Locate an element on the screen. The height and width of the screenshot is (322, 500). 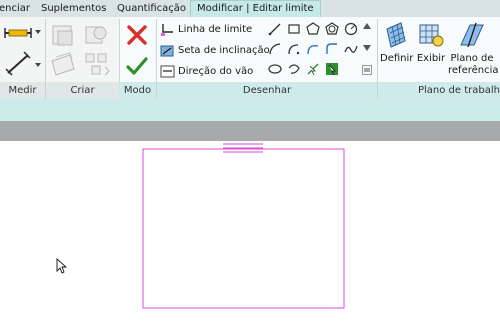
create-group-icon is located at coordinates (96, 36).